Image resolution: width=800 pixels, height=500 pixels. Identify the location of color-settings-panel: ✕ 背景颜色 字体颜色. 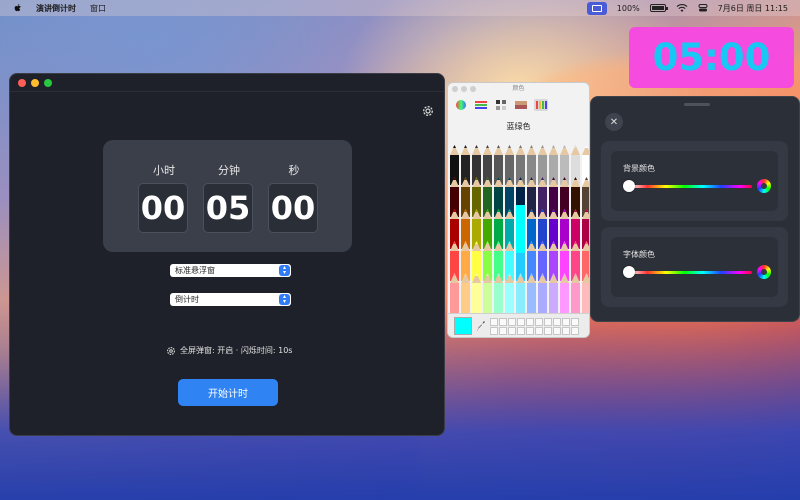
(695, 209).